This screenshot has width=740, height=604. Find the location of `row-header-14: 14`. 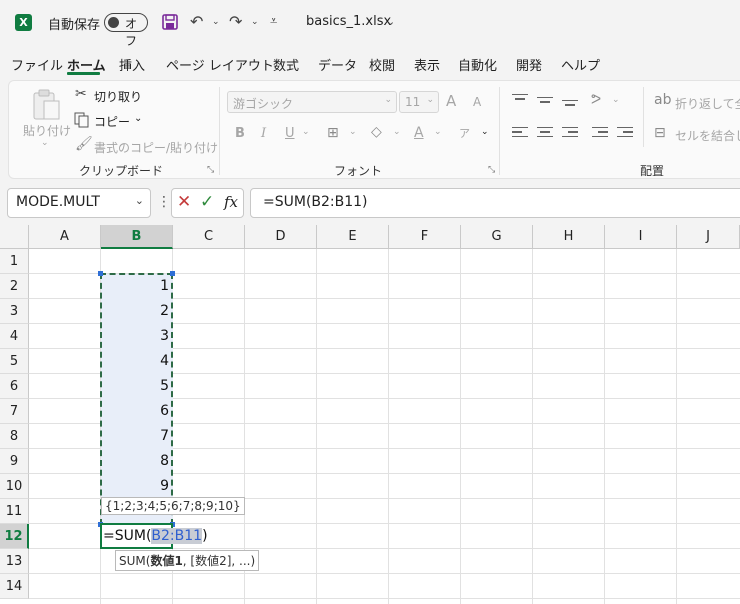

row-header-14: 14 is located at coordinates (14, 586).